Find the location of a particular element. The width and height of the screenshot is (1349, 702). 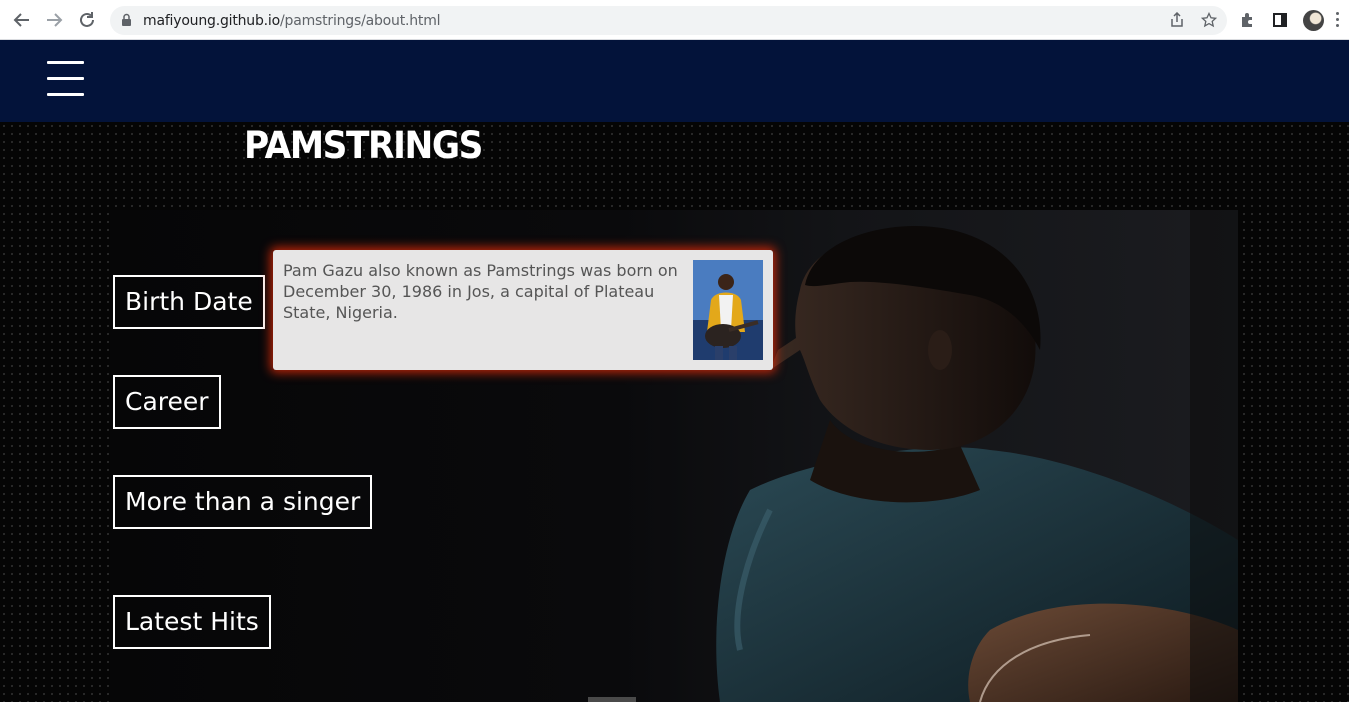

singer-guitar-thumbnail is located at coordinates (728, 310).